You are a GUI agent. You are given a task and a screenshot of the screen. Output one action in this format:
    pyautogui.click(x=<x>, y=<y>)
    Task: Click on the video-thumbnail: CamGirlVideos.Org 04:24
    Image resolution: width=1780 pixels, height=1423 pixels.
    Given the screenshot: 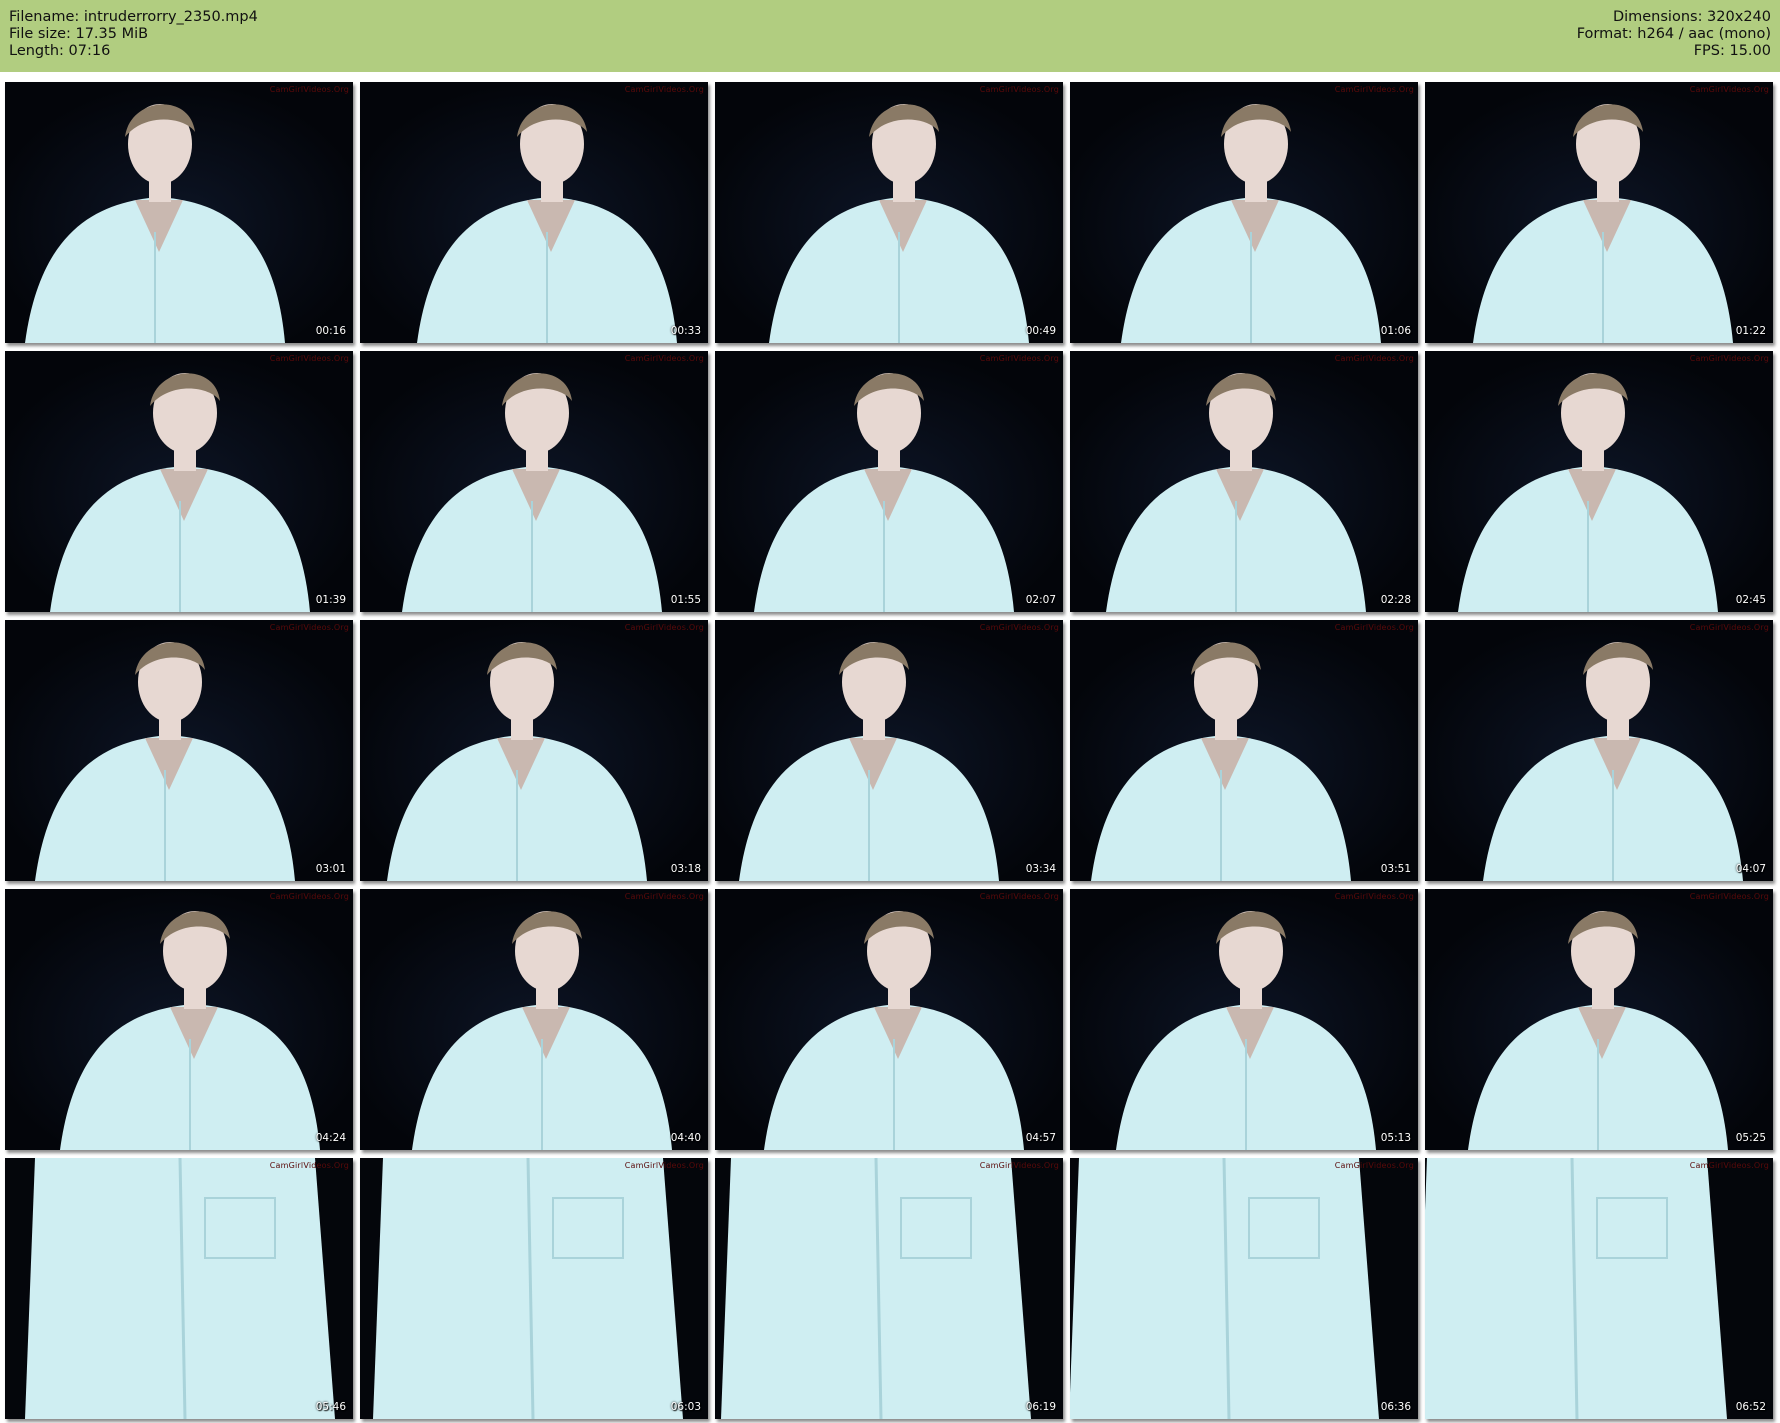 What is the action you would take?
    pyautogui.click(x=179, y=1019)
    